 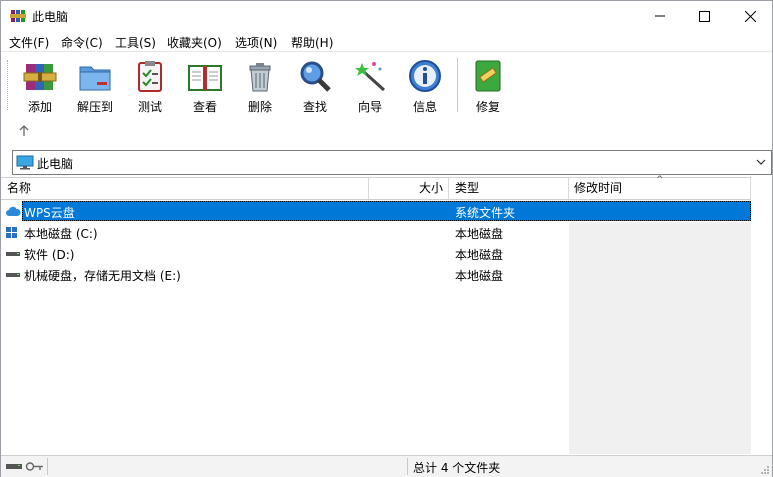 I want to click on find-button: 查找, so click(x=315, y=86).